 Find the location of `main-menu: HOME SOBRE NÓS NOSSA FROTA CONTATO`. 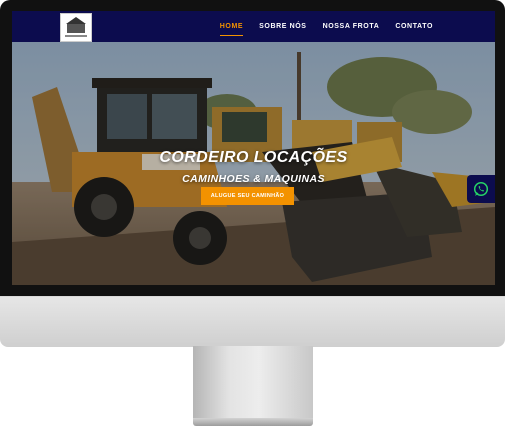

main-menu: HOME SOBRE NÓS NOSSA FROTA CONTATO is located at coordinates (326, 26).